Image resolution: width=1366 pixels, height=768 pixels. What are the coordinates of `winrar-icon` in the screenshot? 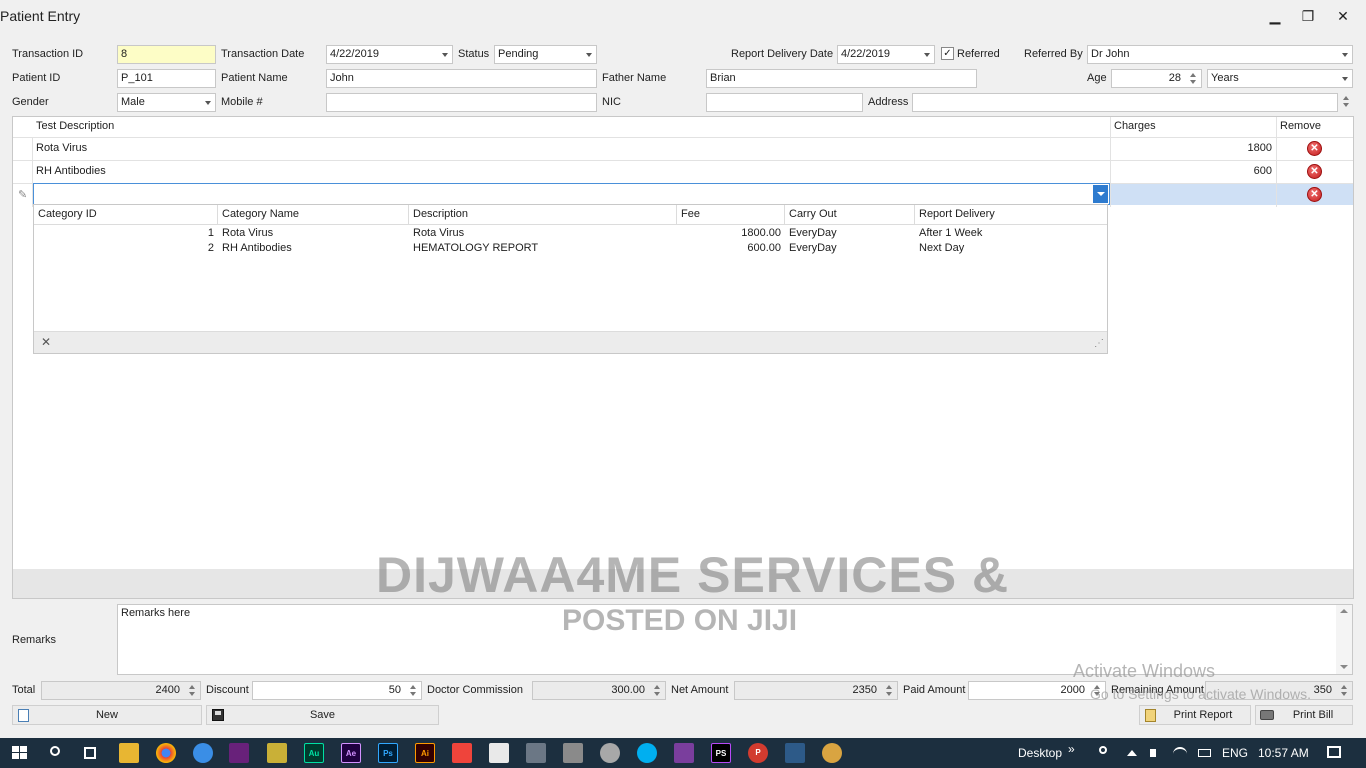 It's located at (684, 753).